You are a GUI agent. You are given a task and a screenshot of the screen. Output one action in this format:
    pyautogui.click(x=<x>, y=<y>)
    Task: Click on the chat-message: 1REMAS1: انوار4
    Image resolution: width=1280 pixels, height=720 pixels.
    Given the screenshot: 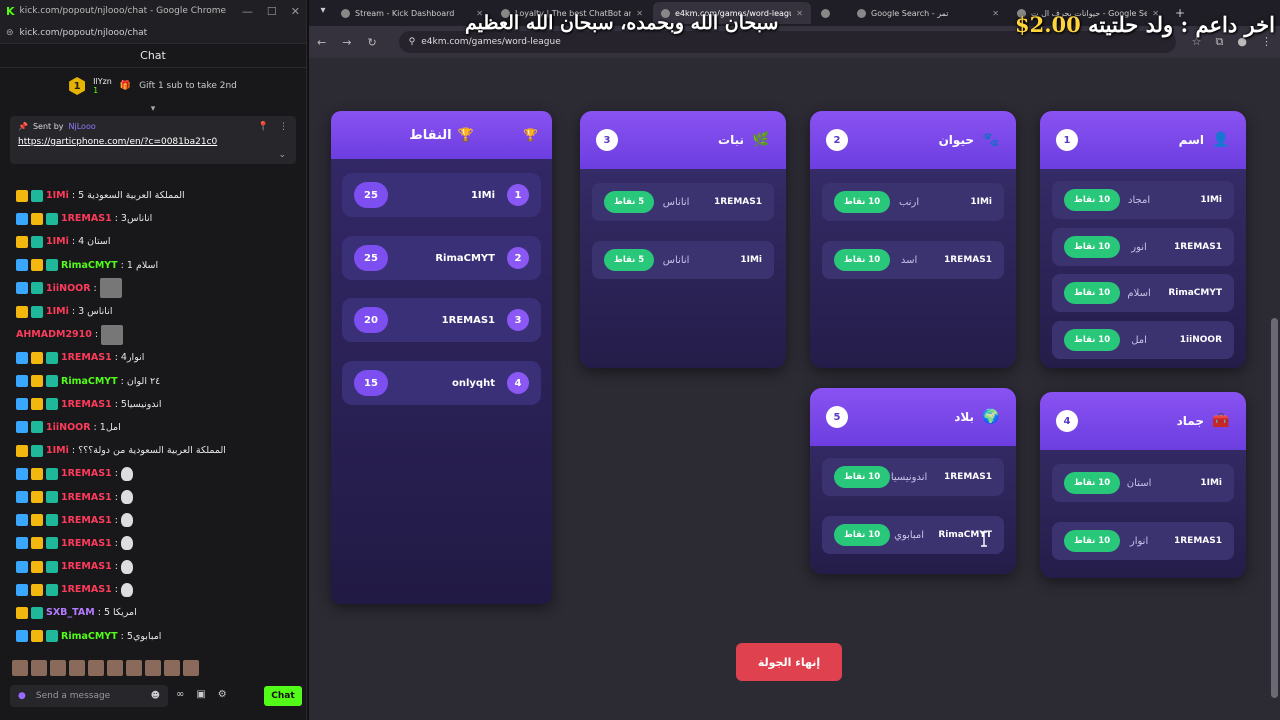 What is the action you would take?
    pyautogui.click(x=153, y=357)
    